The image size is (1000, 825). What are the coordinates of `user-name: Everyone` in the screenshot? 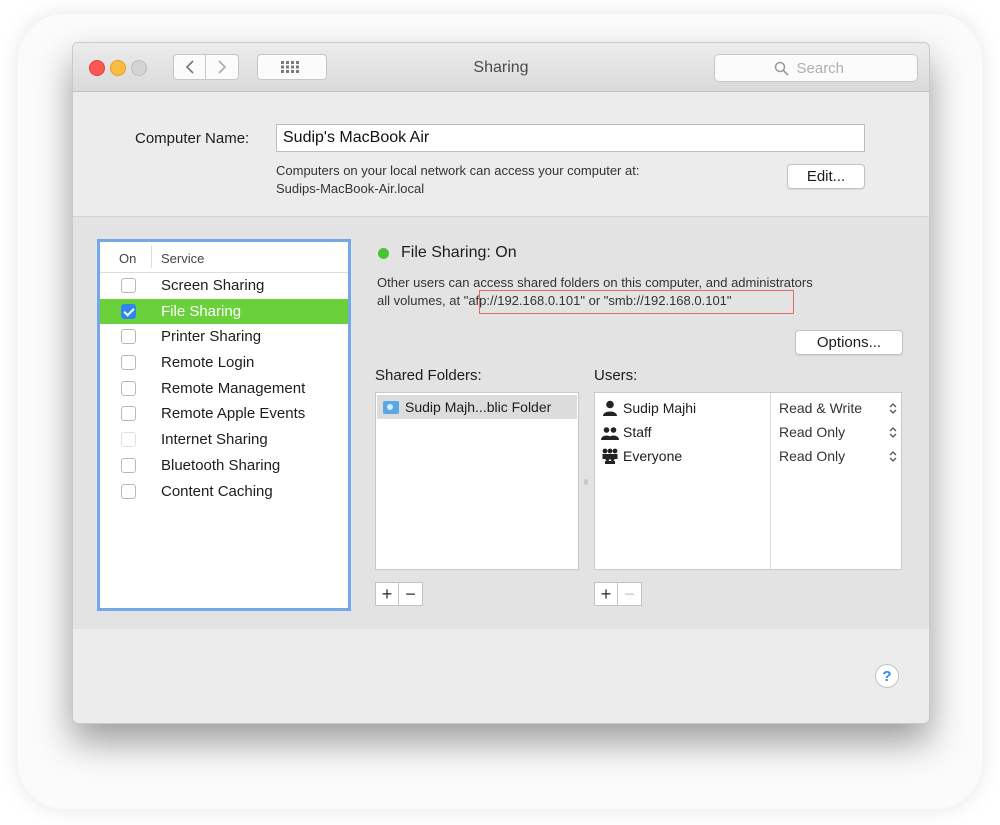 It's located at (653, 456).